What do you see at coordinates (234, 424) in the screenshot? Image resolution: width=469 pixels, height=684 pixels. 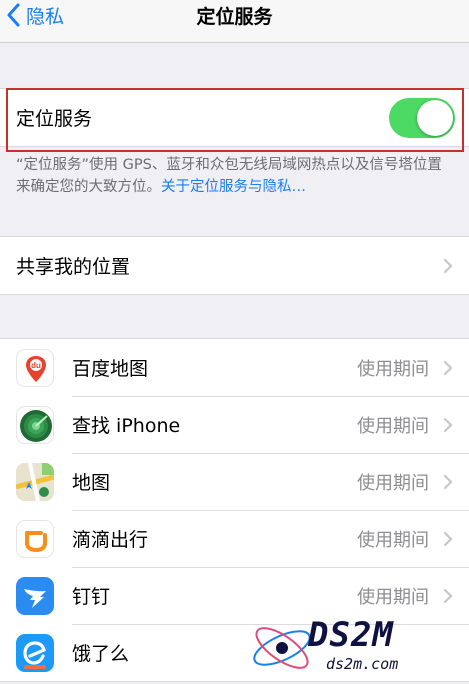 I see `app-row: 查找 iPhone 使用期间` at bounding box center [234, 424].